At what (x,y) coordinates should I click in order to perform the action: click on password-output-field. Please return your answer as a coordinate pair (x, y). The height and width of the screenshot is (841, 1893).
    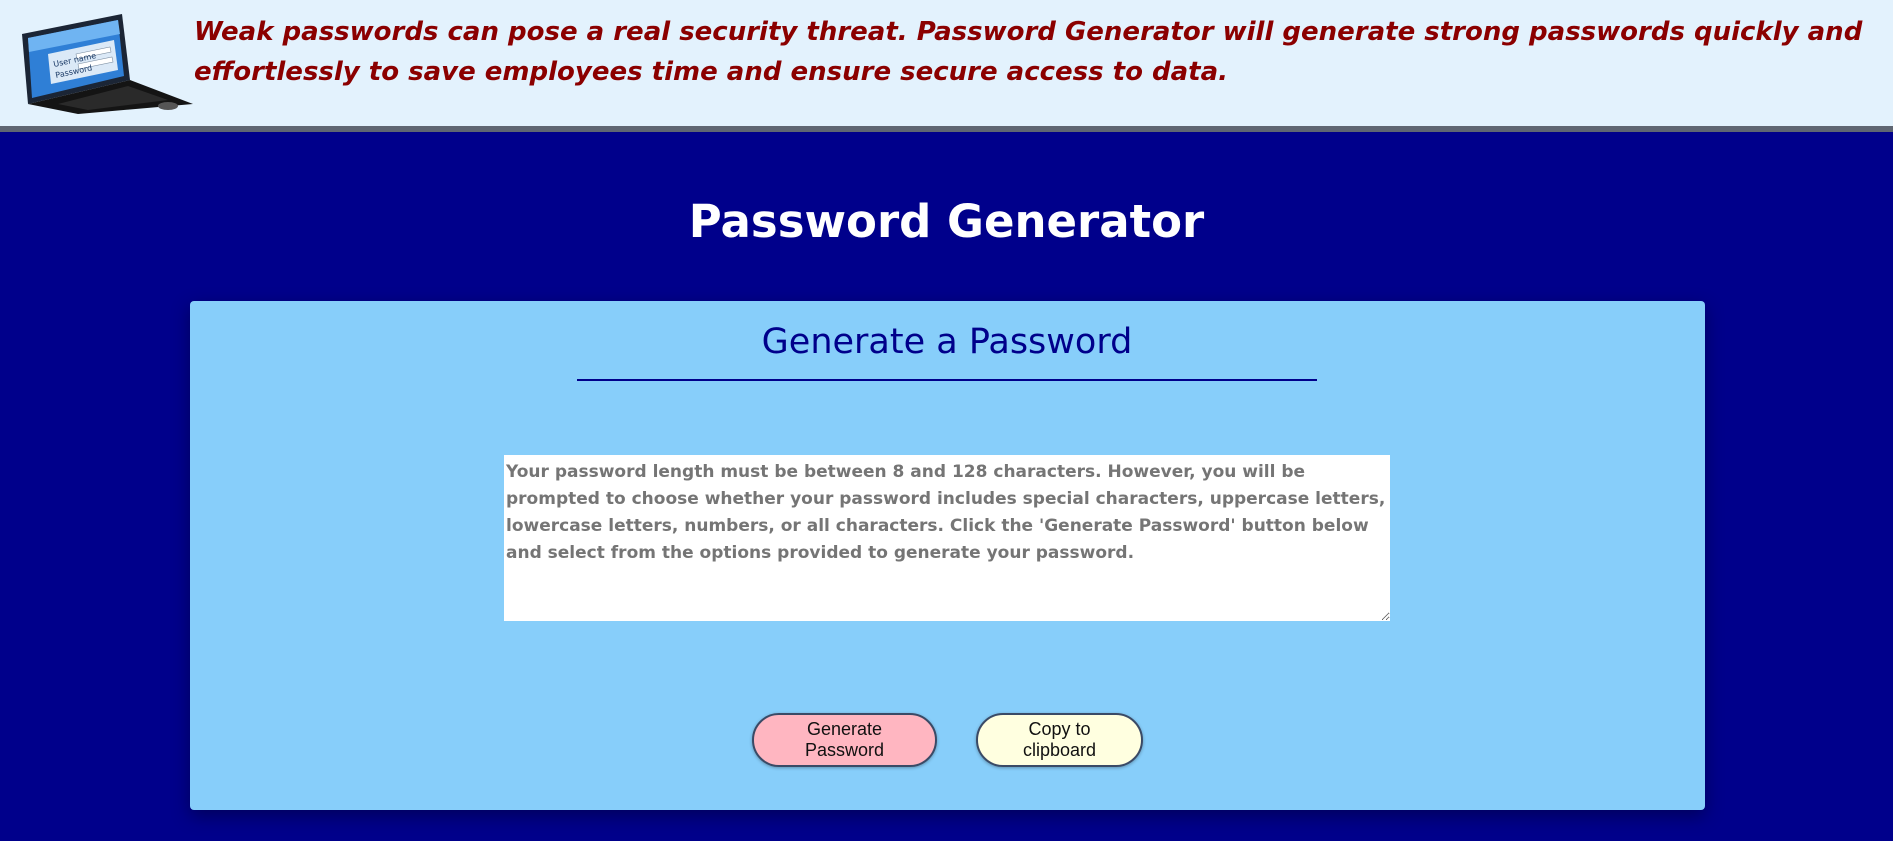
    Looking at the image, I should click on (947, 538).